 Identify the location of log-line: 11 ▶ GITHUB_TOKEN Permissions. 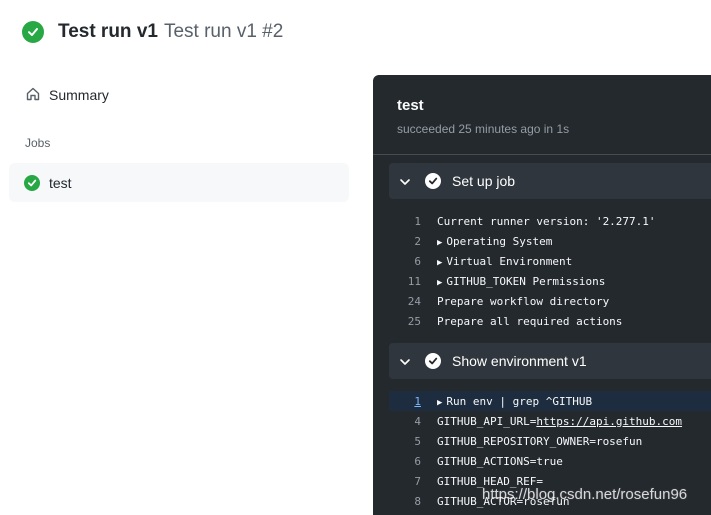
(550, 281).